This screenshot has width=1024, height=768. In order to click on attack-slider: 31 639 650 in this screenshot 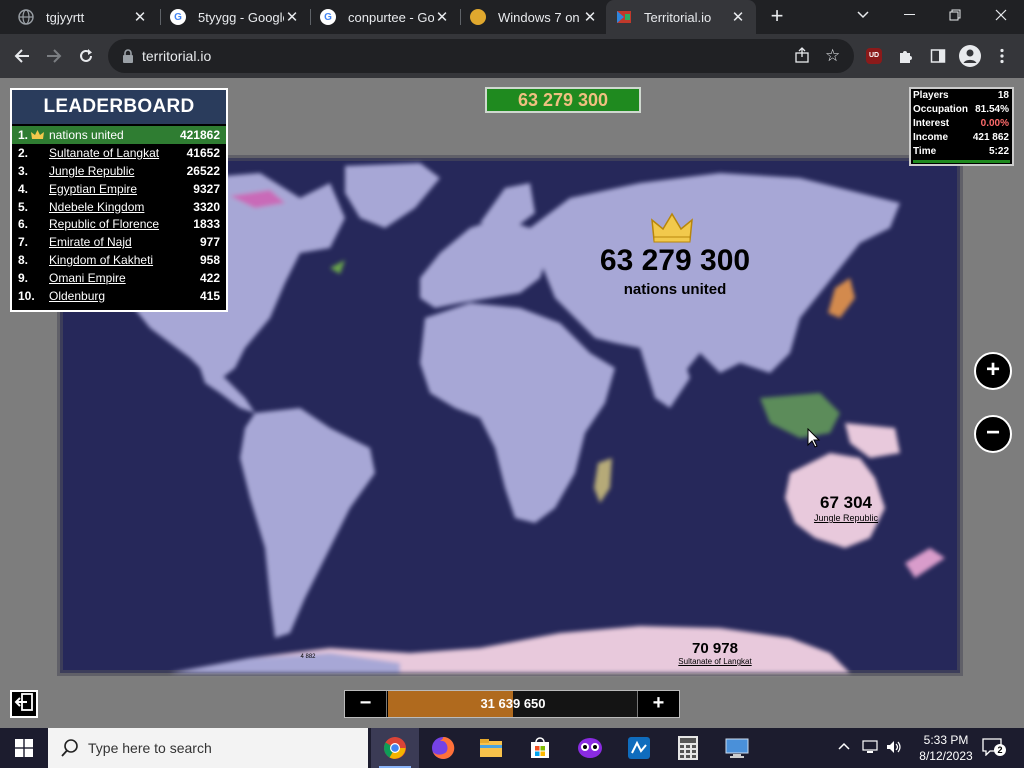, I will do `click(513, 704)`.